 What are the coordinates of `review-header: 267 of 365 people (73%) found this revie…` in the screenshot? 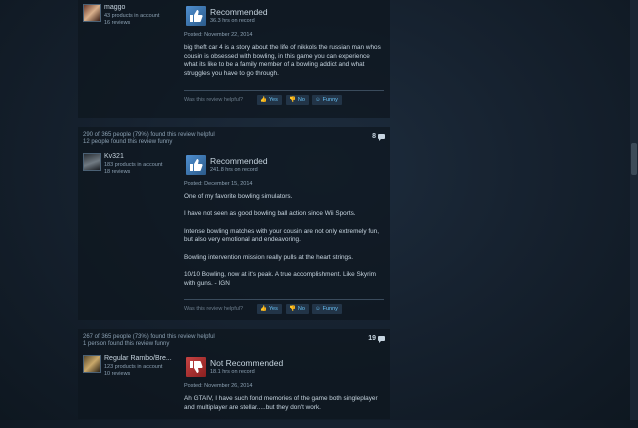 It's located at (234, 340).